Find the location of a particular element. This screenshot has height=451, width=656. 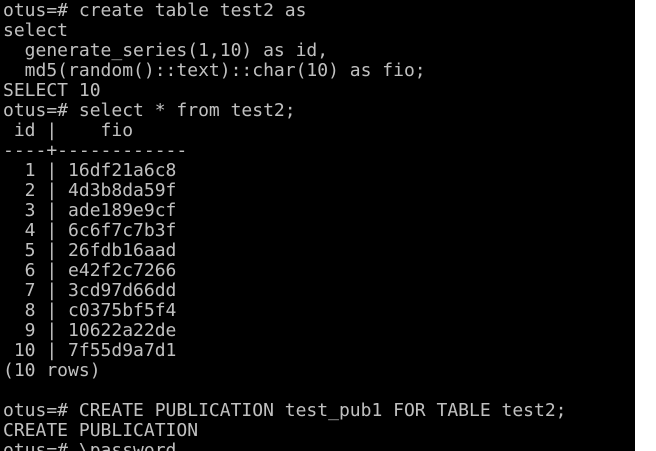

terminal-line: md5(random()::text)::char(10) as fio; is located at coordinates (214, 70).